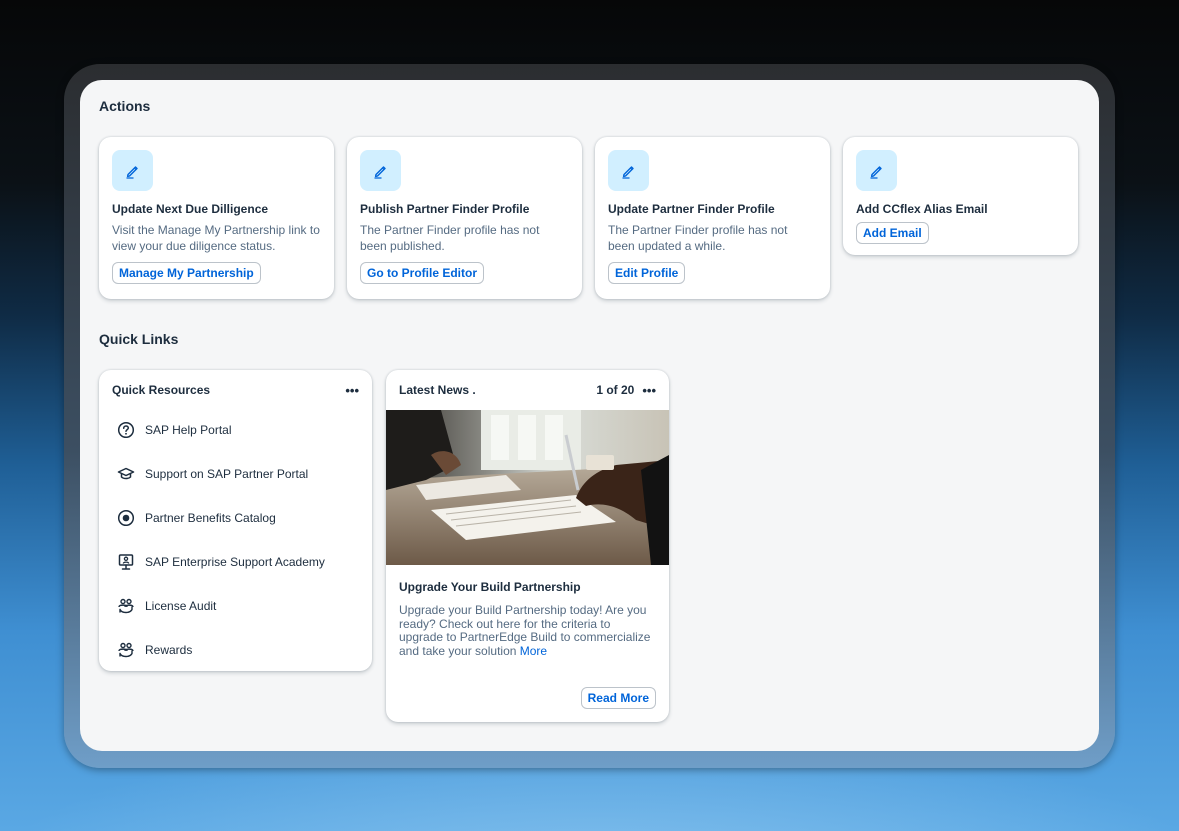 This screenshot has height=831, width=1179. What do you see at coordinates (161, 390) in the screenshot?
I see `quick-resources-title: Quick Resources` at bounding box center [161, 390].